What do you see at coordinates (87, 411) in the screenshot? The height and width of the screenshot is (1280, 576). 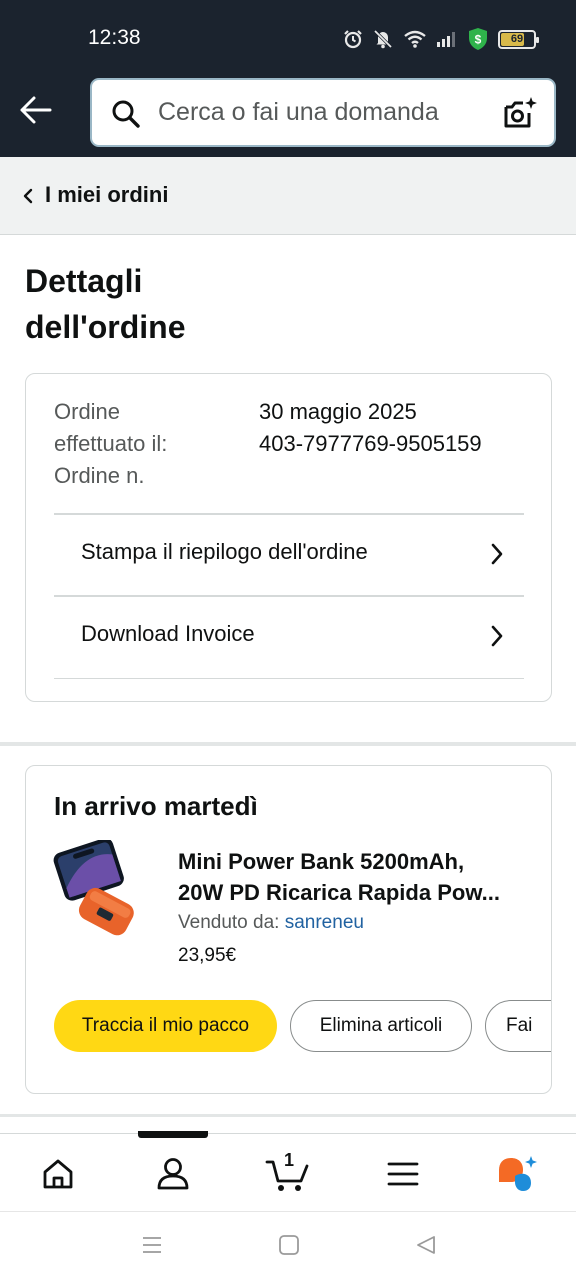 I see `order-date-label-line1: Ordine` at bounding box center [87, 411].